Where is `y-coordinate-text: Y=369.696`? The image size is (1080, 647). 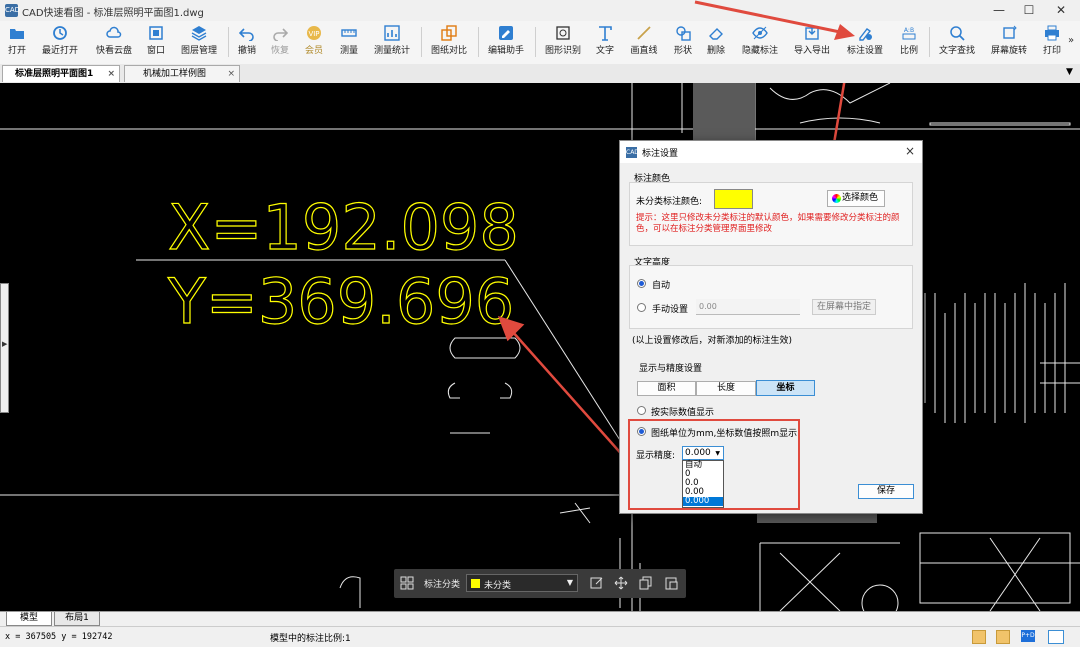
y-coordinate-text: Y=369.696 is located at coordinates (340, 301).